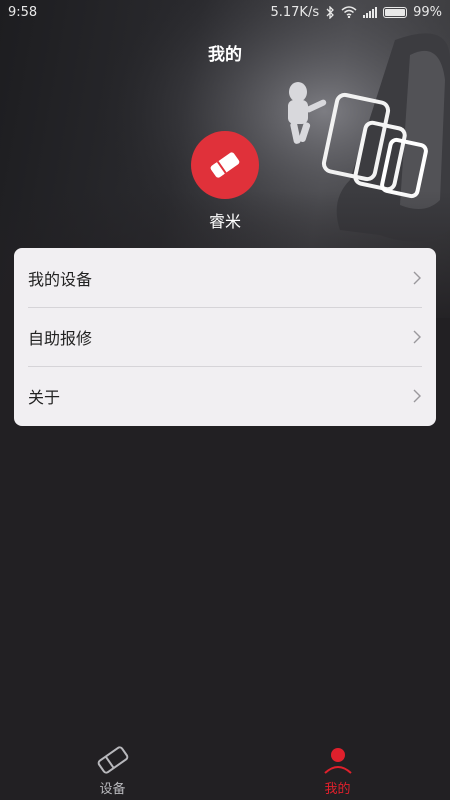  I want to click on bottom-nav: 设备 我的, so click(225, 769).